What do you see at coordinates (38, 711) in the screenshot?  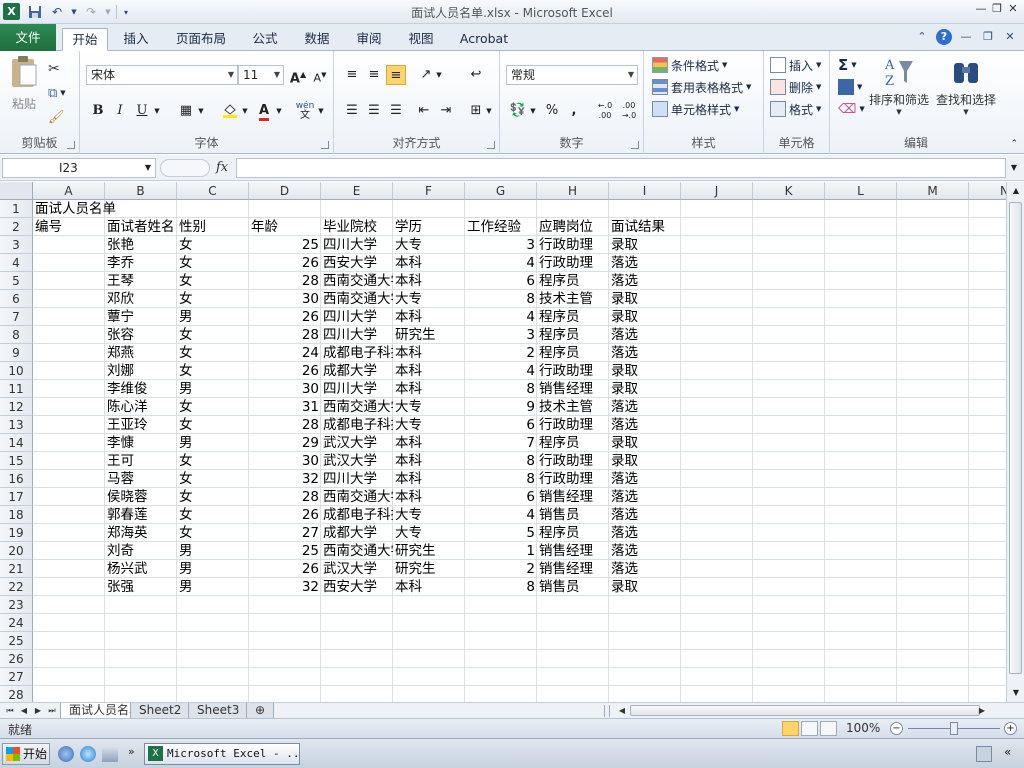 I see `next-sheet-icon: ▶` at bounding box center [38, 711].